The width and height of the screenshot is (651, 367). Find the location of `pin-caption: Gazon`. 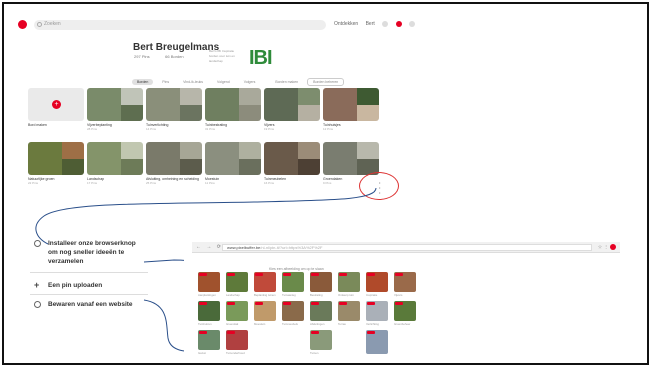

pin-caption: Gazon is located at coordinates (202, 353).